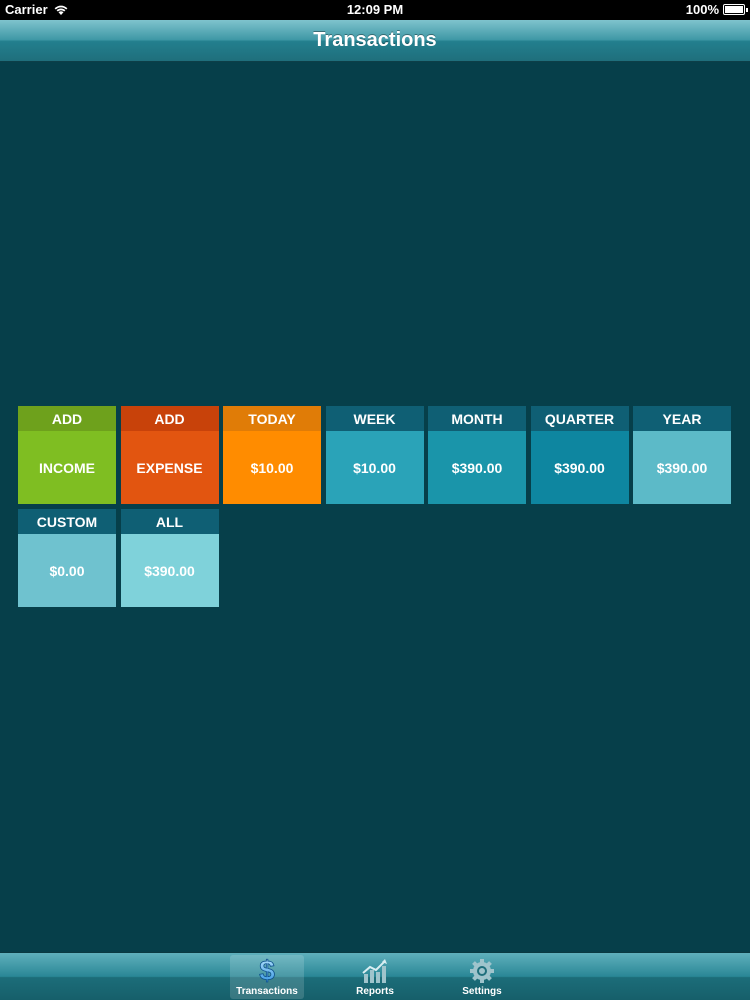 The image size is (750, 1000). Describe the element at coordinates (482, 971) in the screenshot. I see `gear-icon` at that location.